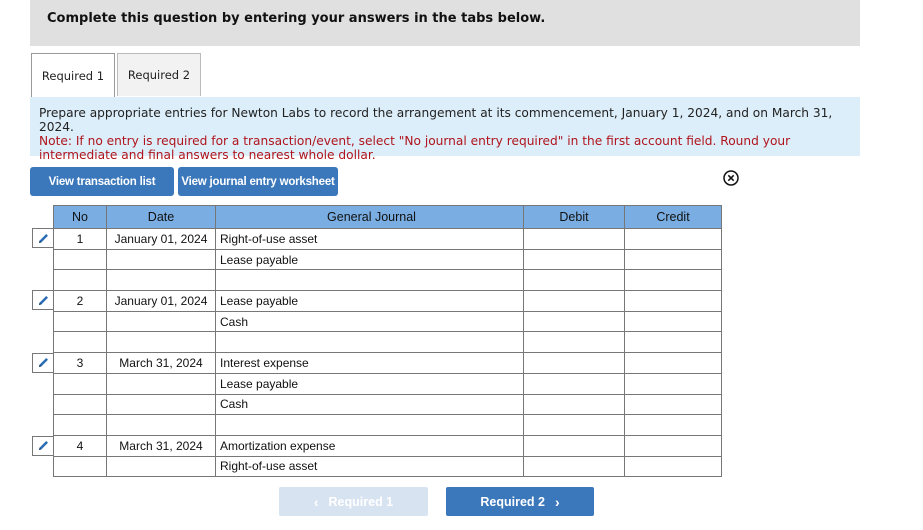 The height and width of the screenshot is (530, 923). I want to click on chevron-right-icon: ›, so click(557, 501).